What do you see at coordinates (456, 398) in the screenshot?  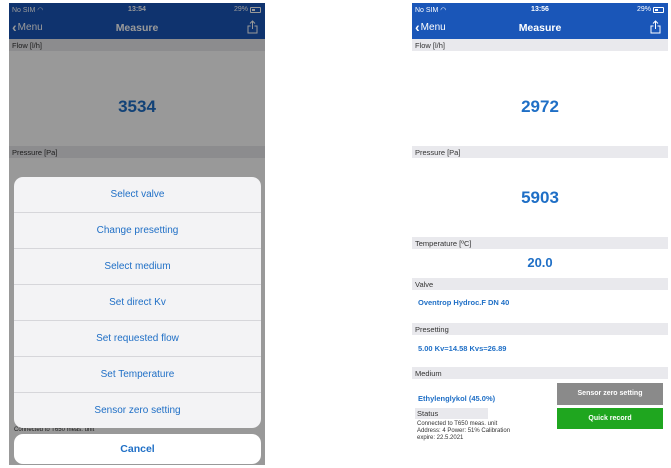 I see `medium-value: Ethylenglykol (45.0%)` at bounding box center [456, 398].